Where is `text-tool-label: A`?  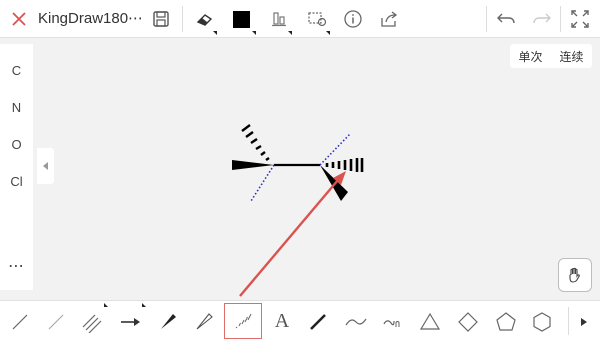 text-tool-label: A is located at coordinates (282, 321).